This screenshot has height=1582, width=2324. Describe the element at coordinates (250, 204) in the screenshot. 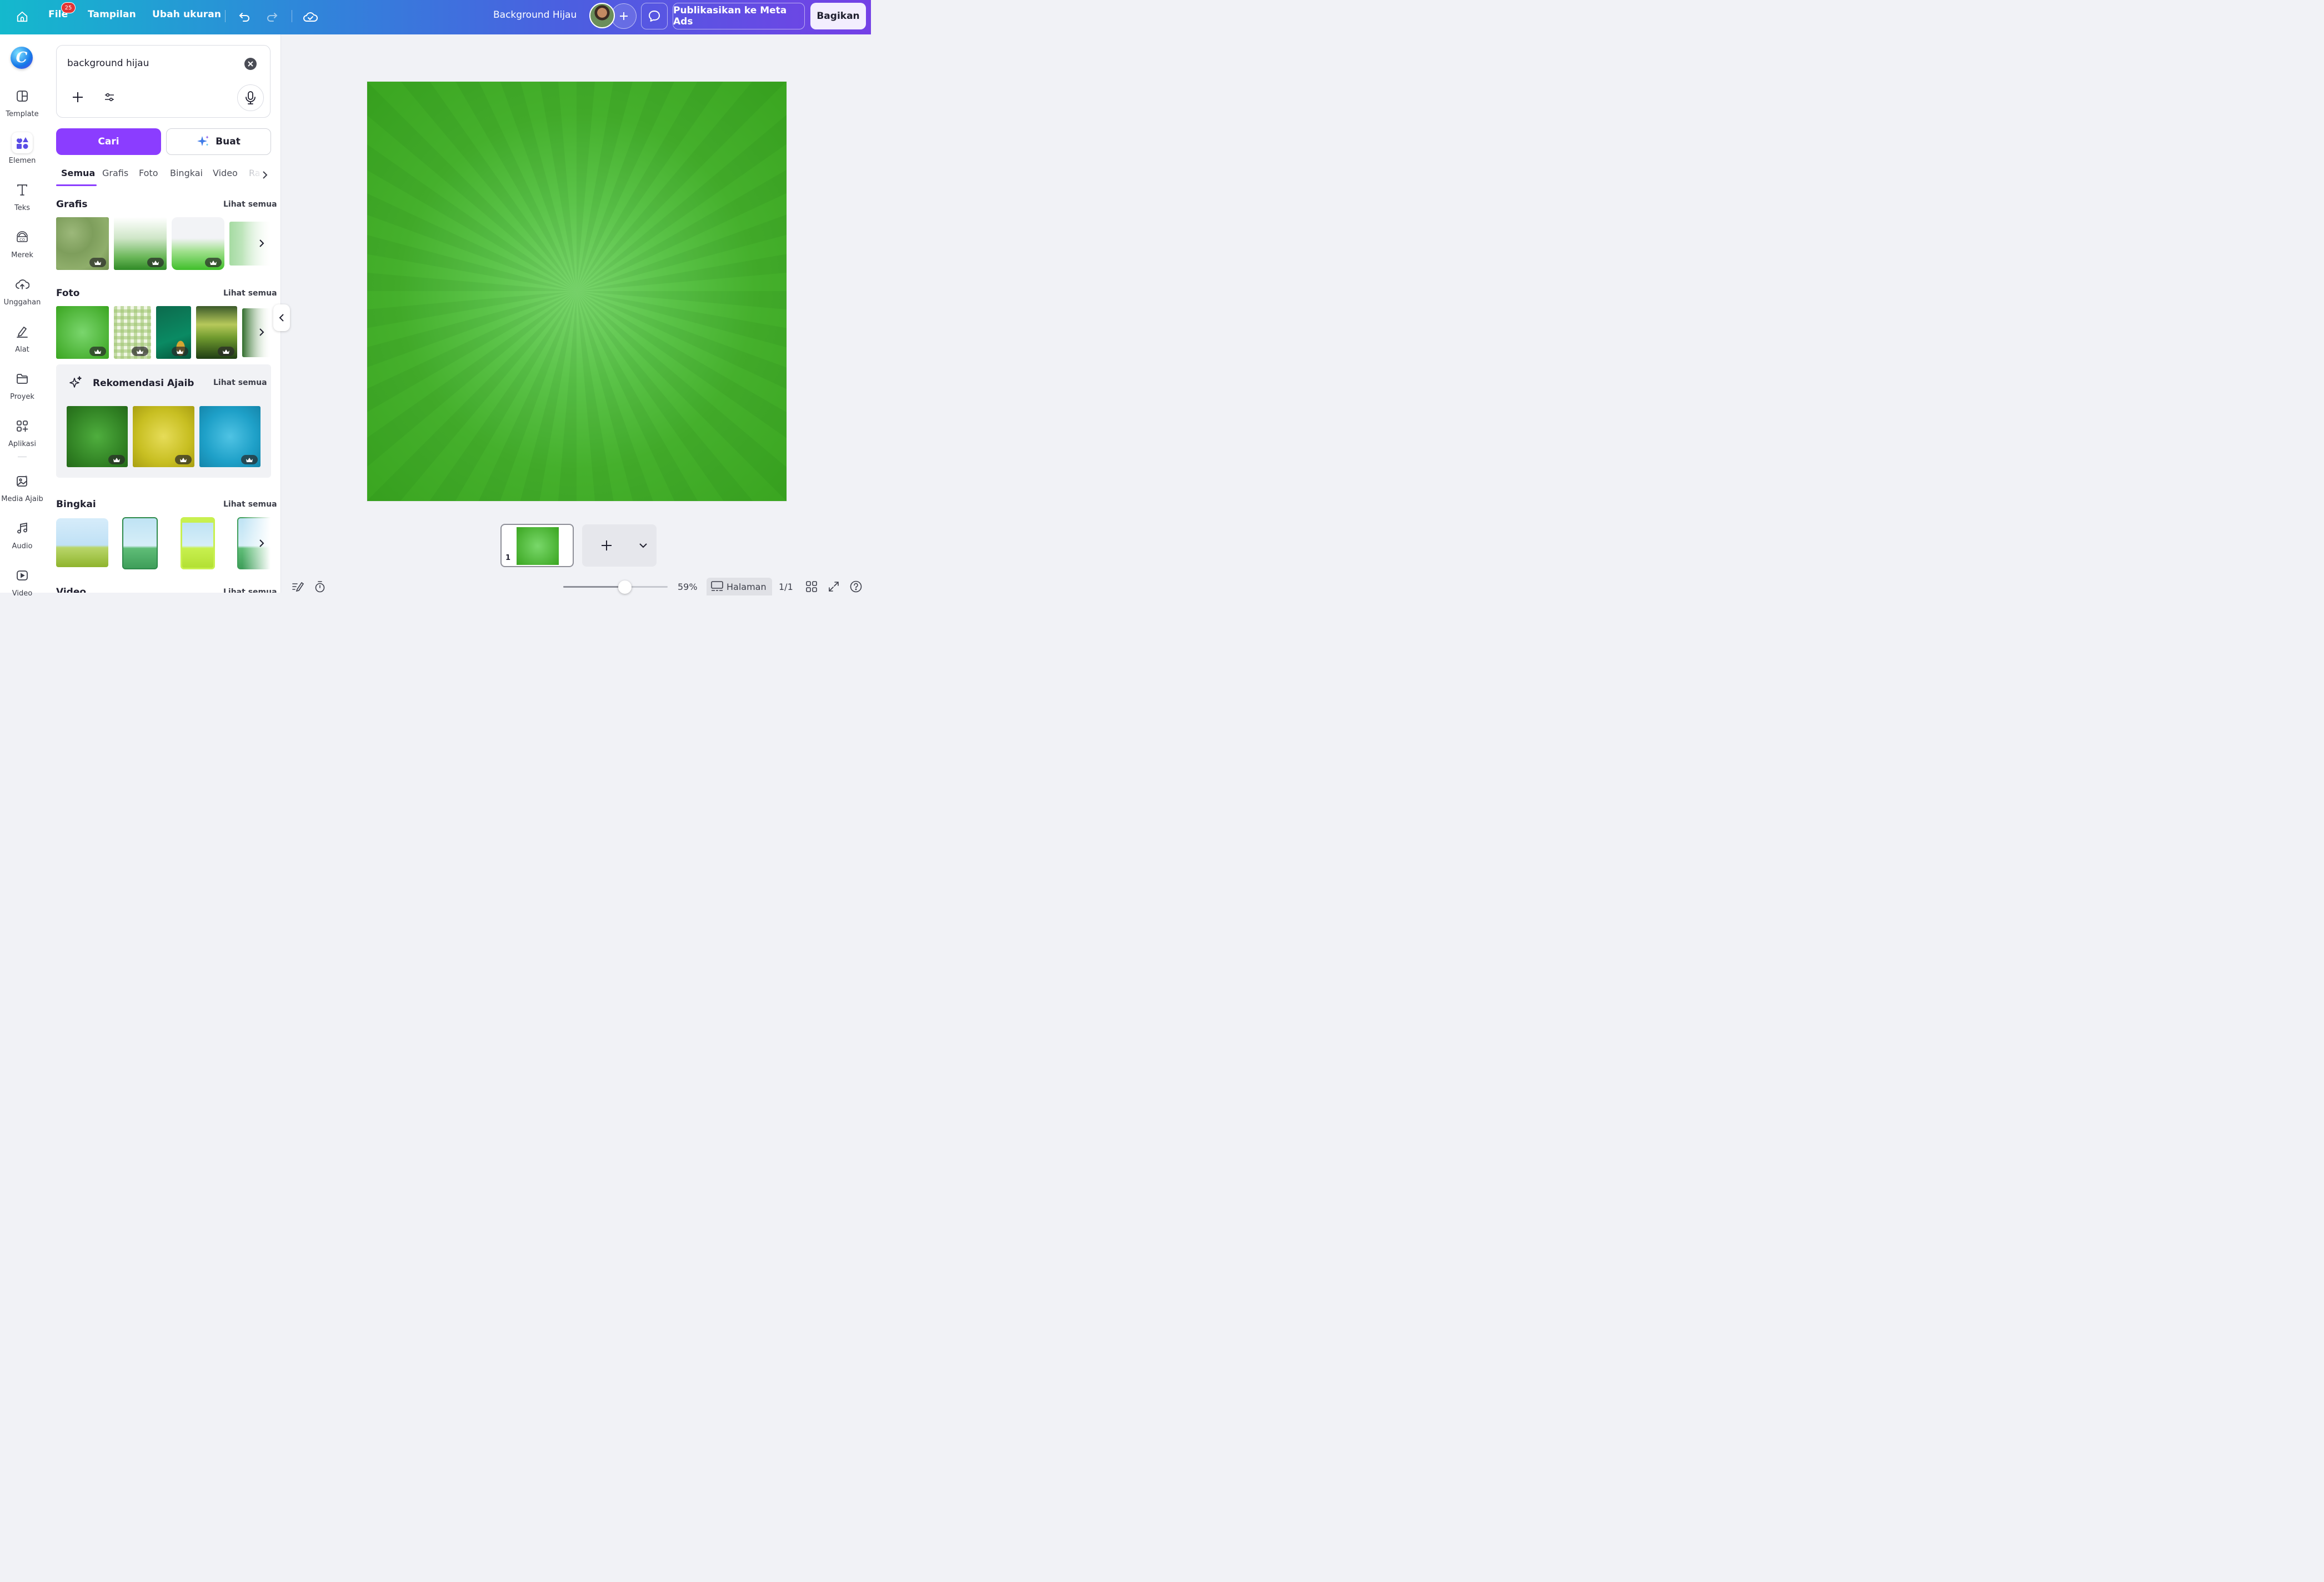

I see `see-all-grafis: Lihat semua` at that location.